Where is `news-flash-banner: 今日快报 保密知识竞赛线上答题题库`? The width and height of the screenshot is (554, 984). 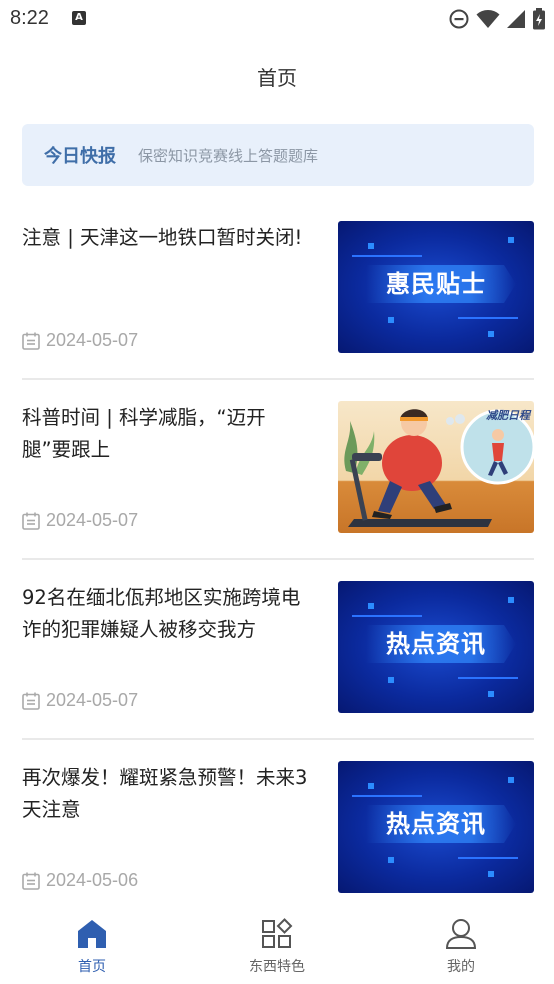 news-flash-banner: 今日快报 保密知识竞赛线上答题题库 is located at coordinates (278, 155).